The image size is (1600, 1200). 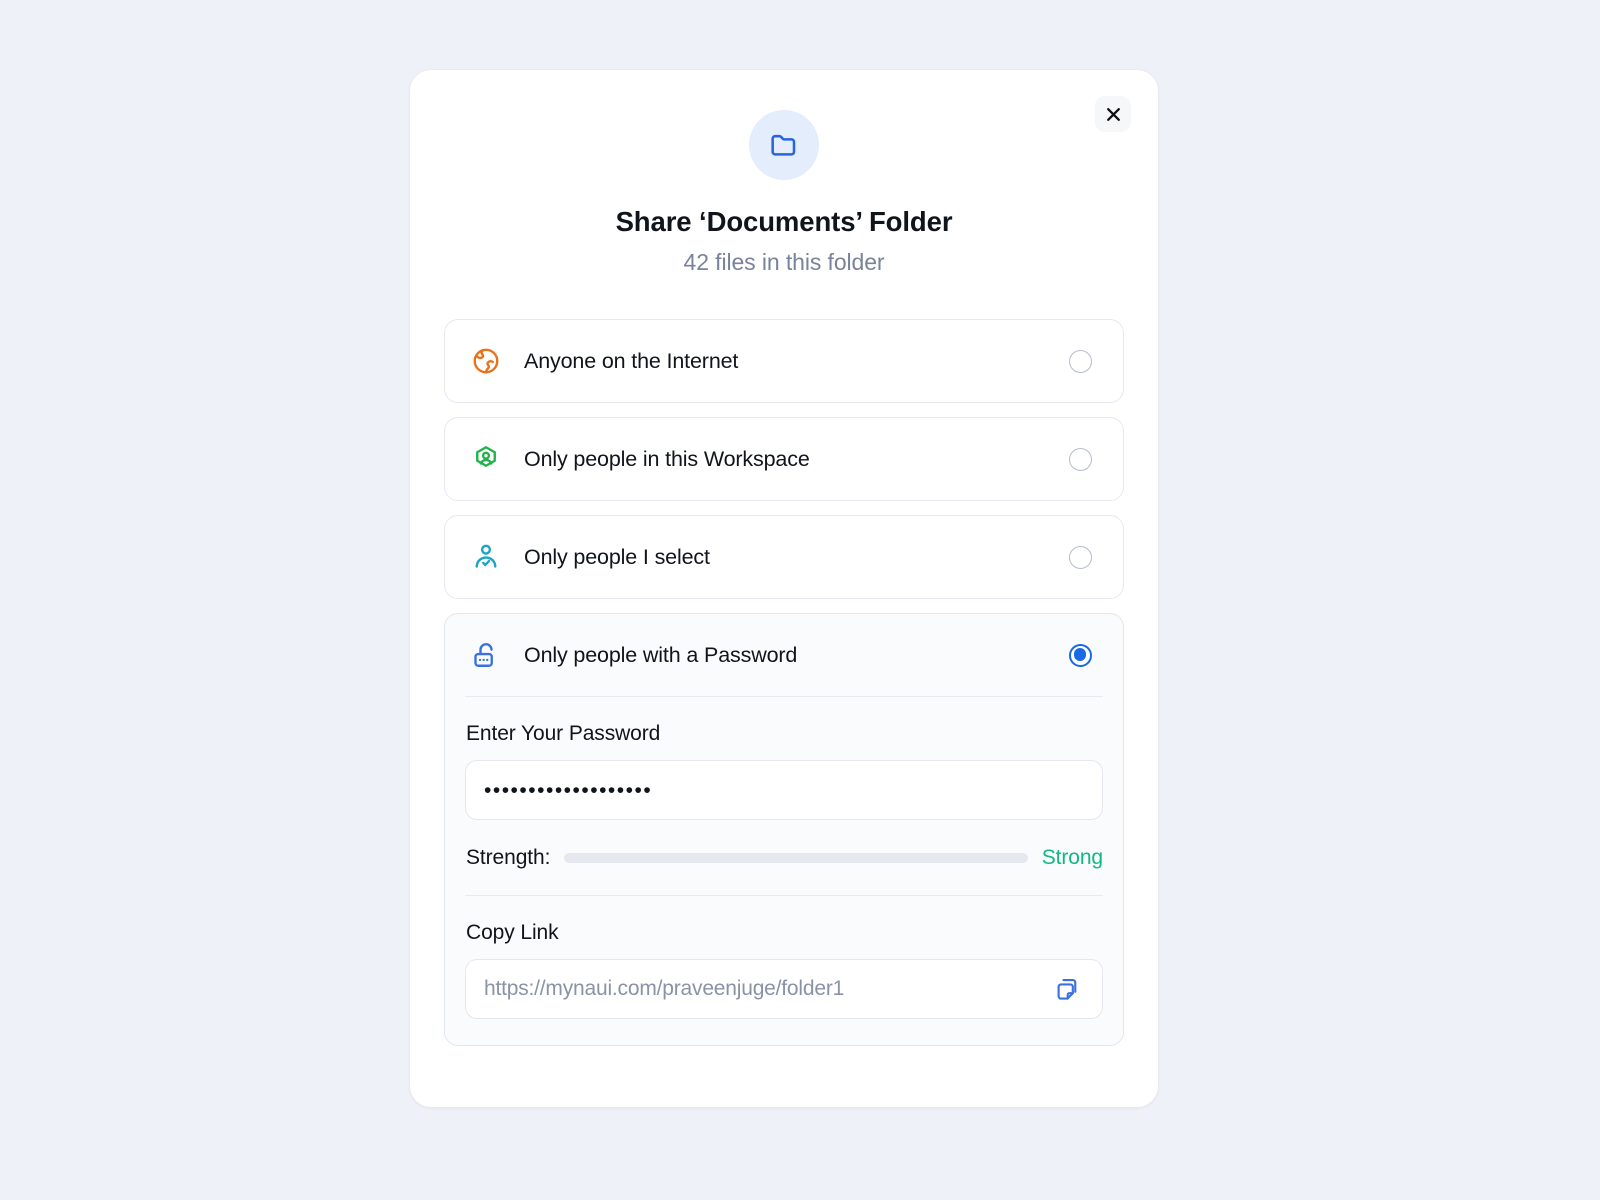 I want to click on share-option-label: Only people with a Password, so click(x=661, y=654).